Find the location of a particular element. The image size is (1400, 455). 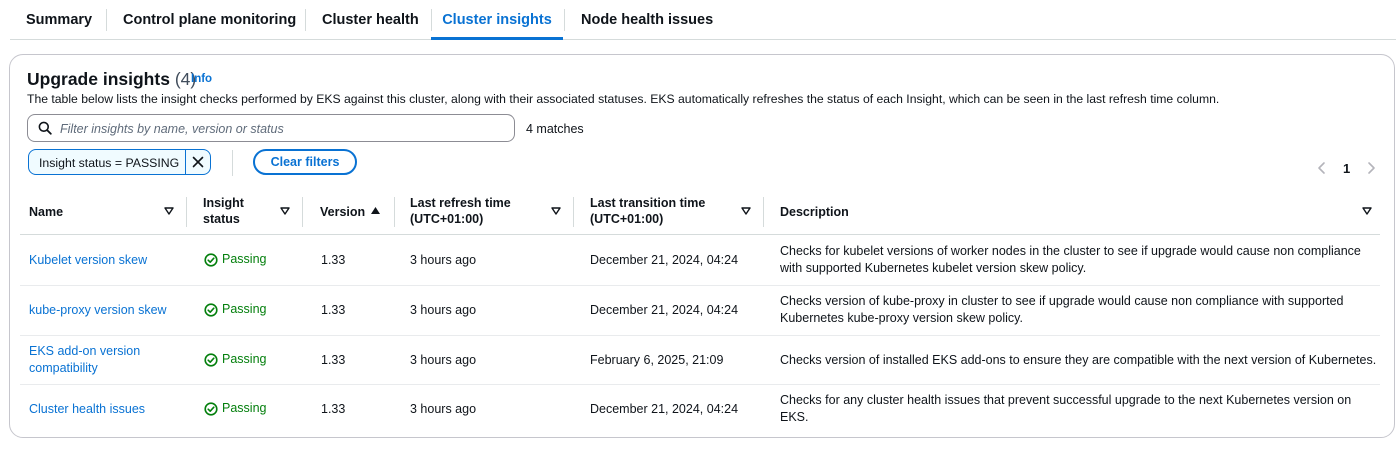

chevron-left-icon is located at coordinates (1321, 168).